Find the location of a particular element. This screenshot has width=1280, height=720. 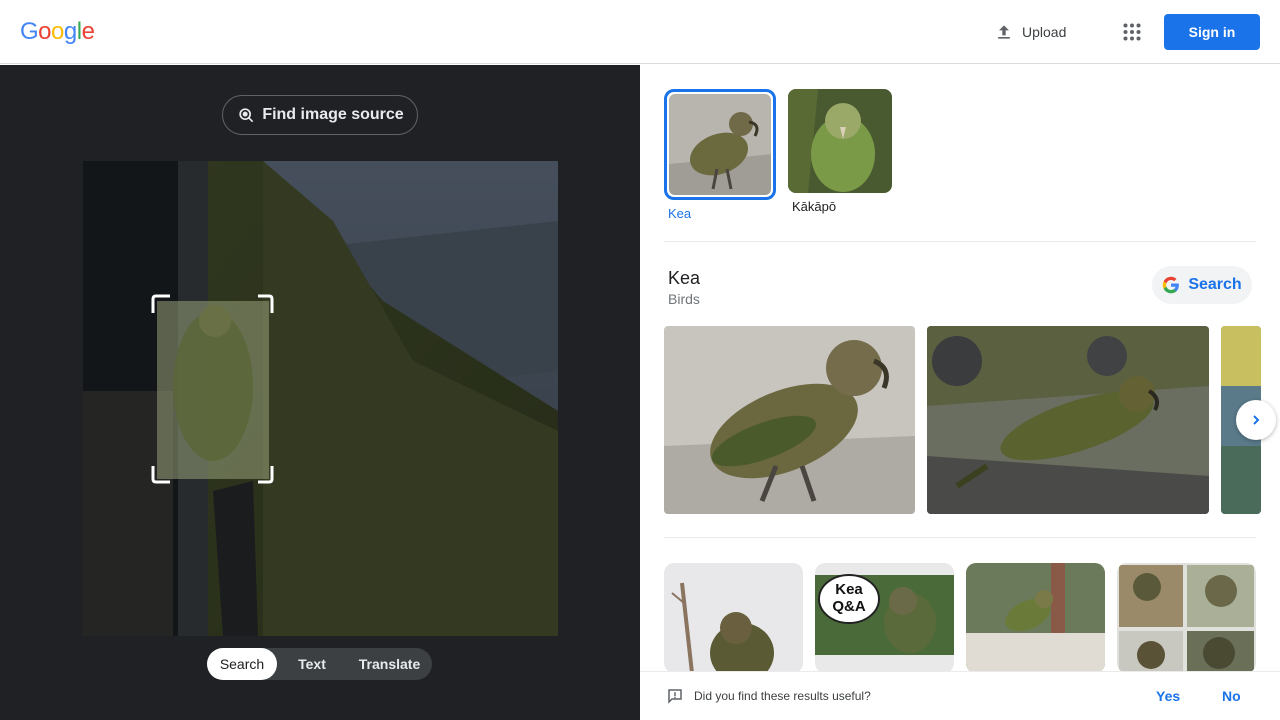

feedback-icon is located at coordinates (675, 696).